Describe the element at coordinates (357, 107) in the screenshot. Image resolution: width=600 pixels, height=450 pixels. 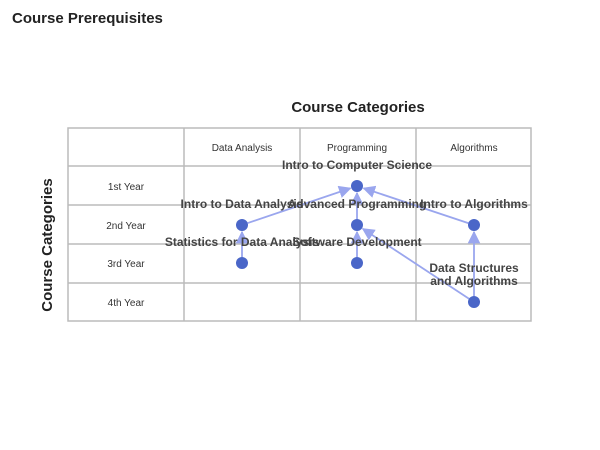
I see `top-axis-title: Course Categories` at that location.